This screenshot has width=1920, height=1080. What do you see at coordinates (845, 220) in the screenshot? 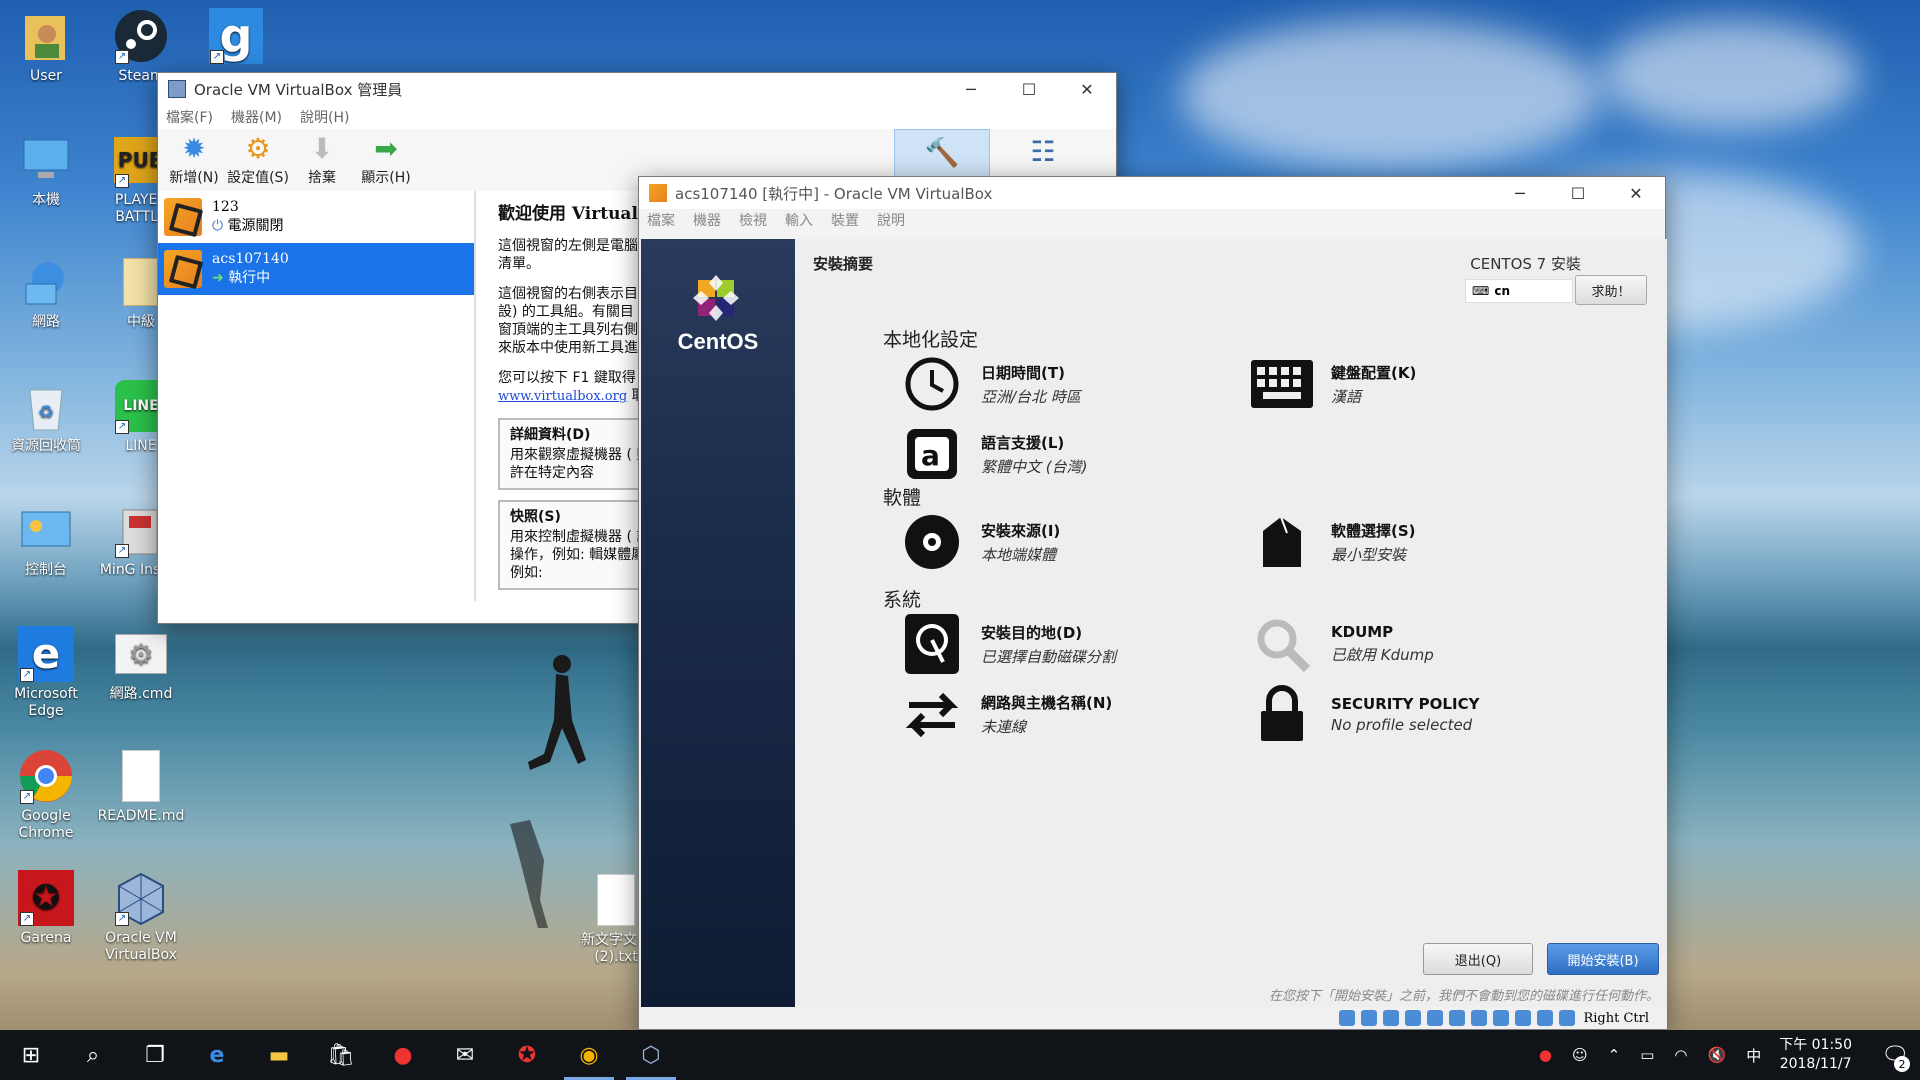
I see `vm-menu-devices: 裝置` at bounding box center [845, 220].